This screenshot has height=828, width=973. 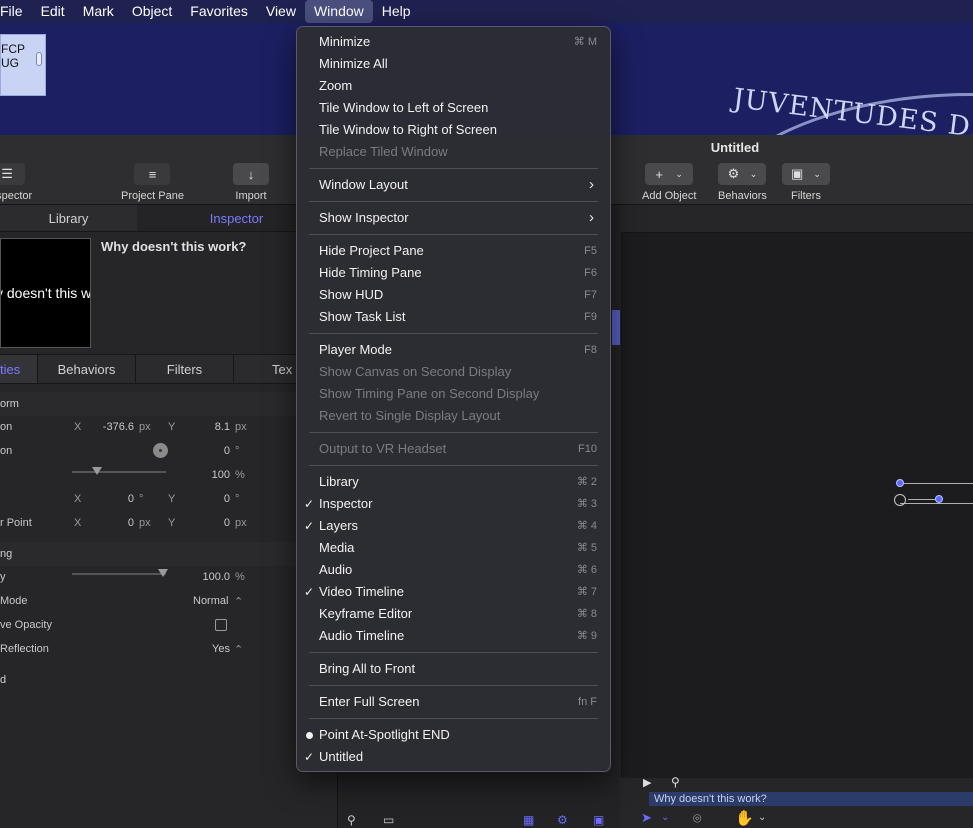 What do you see at coordinates (453, 64) in the screenshot?
I see `menu-item-minimize-all: Minimize All` at bounding box center [453, 64].